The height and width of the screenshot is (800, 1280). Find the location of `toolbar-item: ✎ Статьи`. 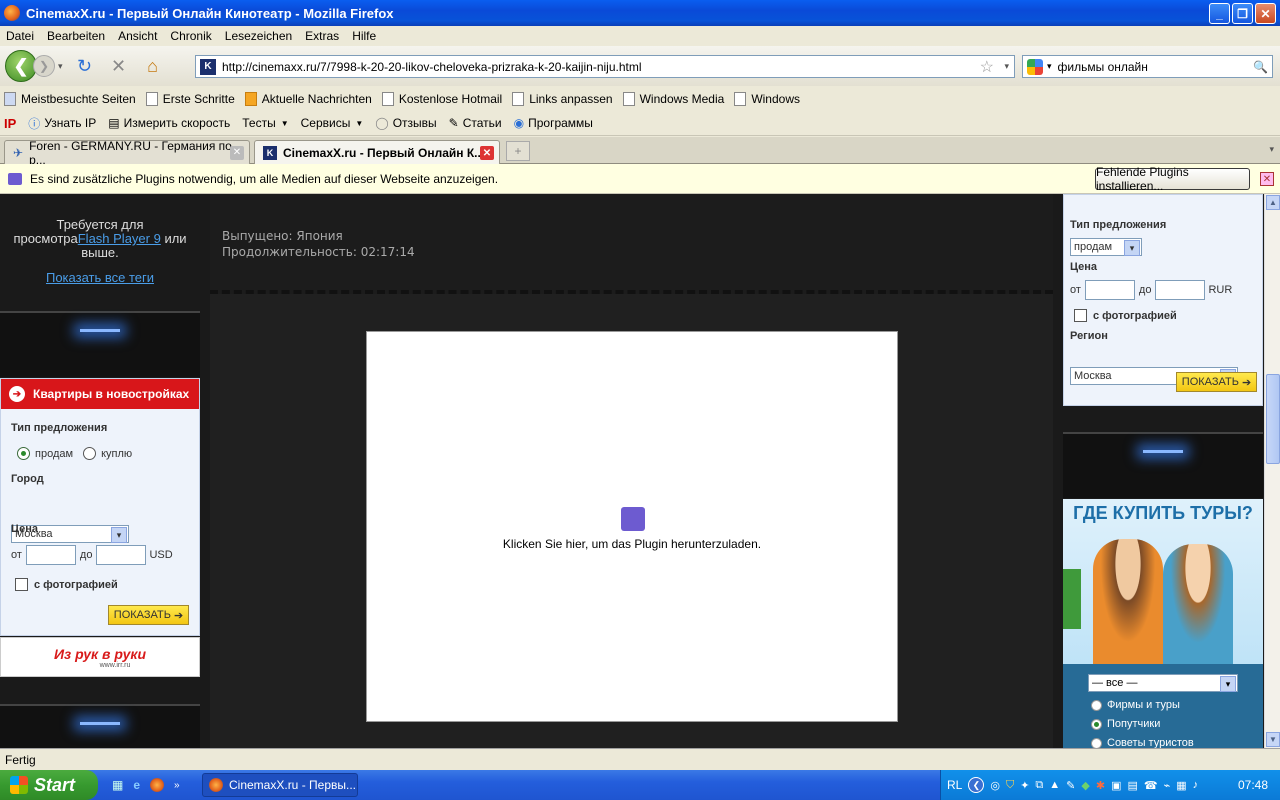

toolbar-item: ✎ Статьи is located at coordinates (475, 123).